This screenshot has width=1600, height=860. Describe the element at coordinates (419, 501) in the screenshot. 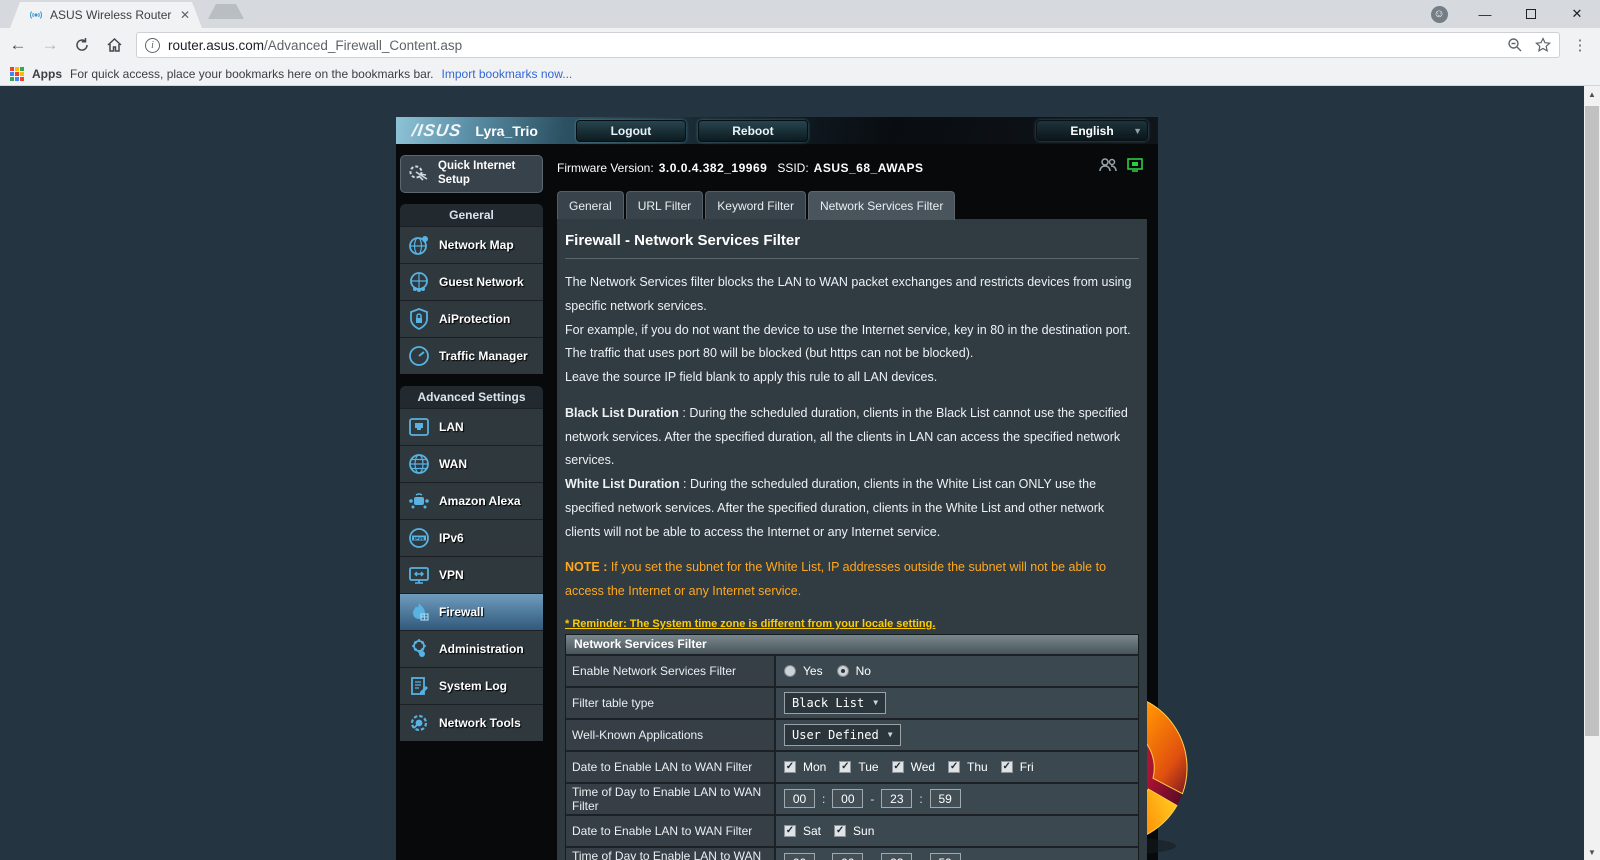

I see `alexa-device-icon` at that location.